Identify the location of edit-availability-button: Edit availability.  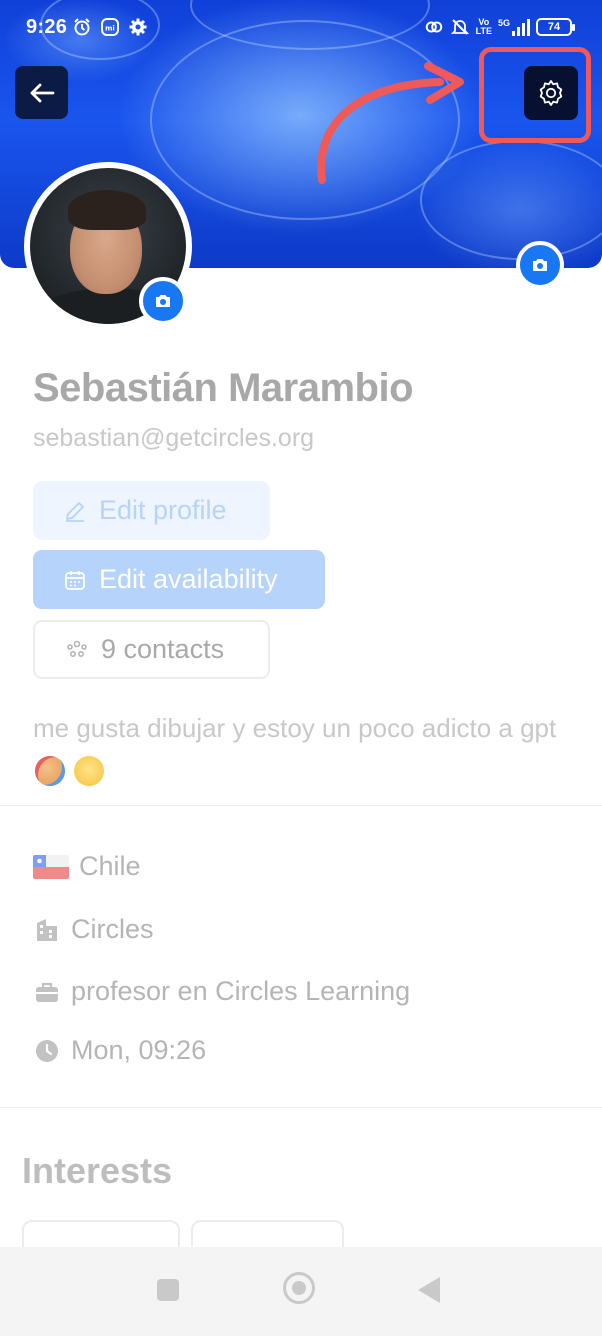
(179, 579).